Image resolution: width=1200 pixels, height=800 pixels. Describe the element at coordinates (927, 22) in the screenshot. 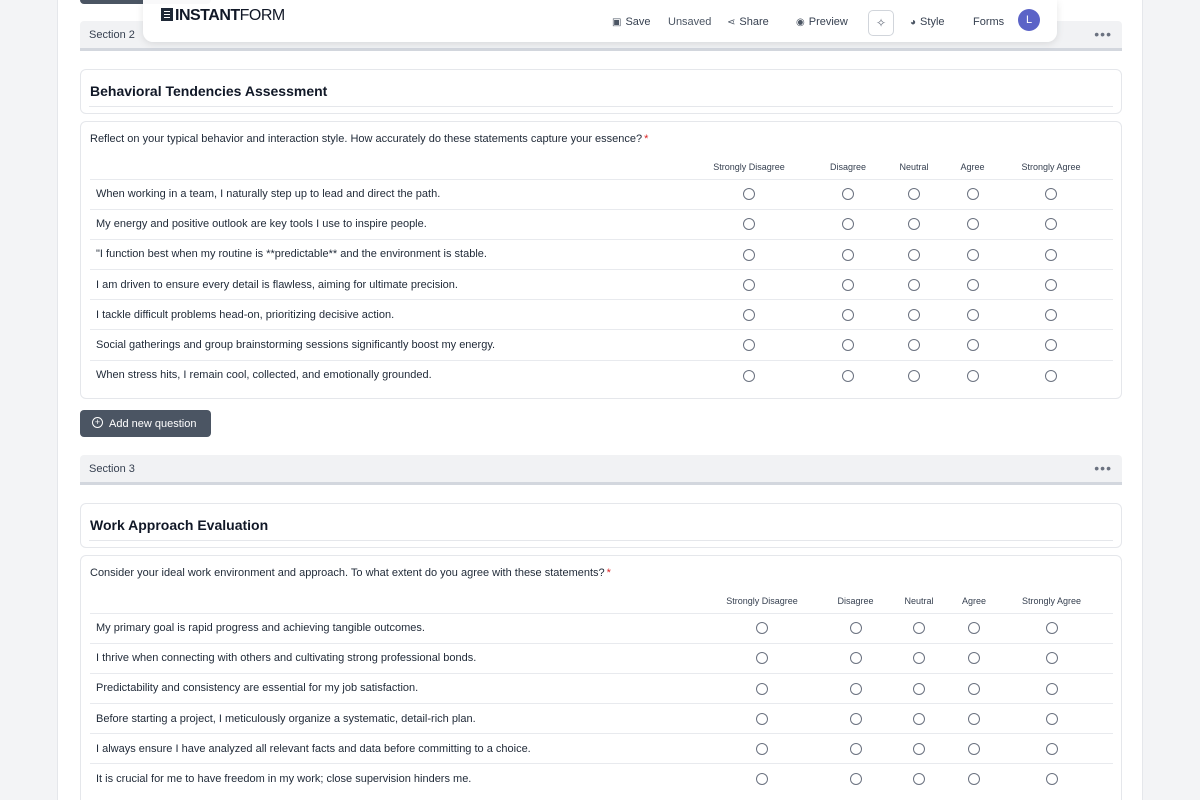

I see `style-button: ◕ Style` at that location.